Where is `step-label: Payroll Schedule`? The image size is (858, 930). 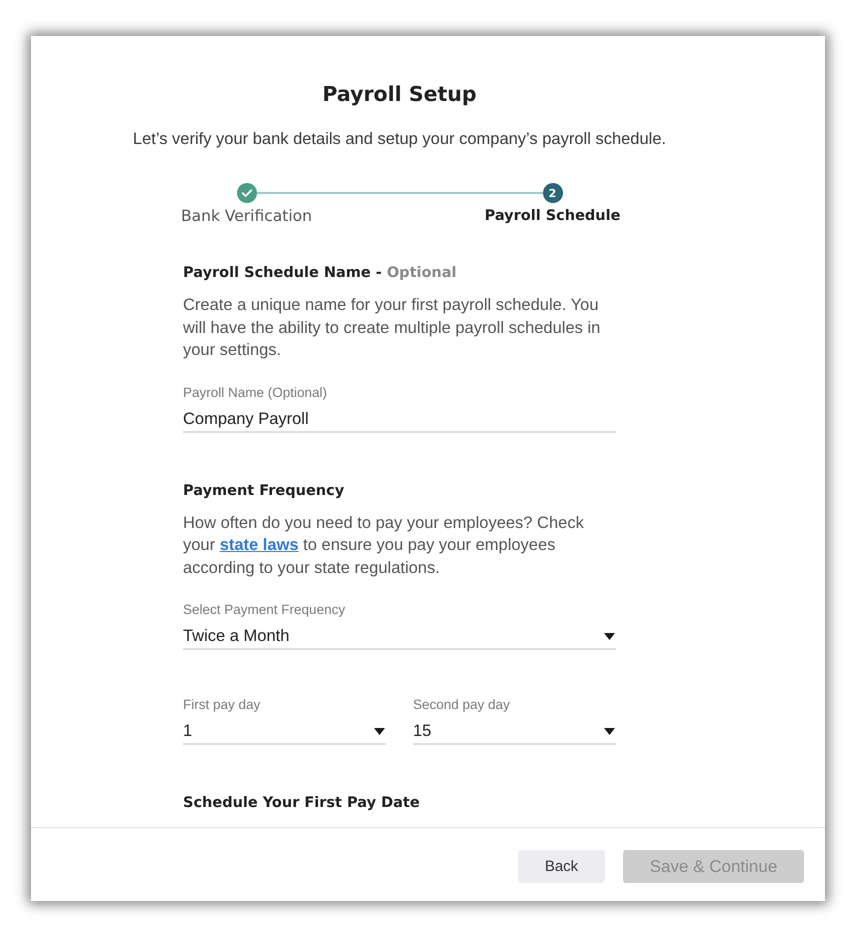
step-label: Payroll Schedule is located at coordinates (553, 216).